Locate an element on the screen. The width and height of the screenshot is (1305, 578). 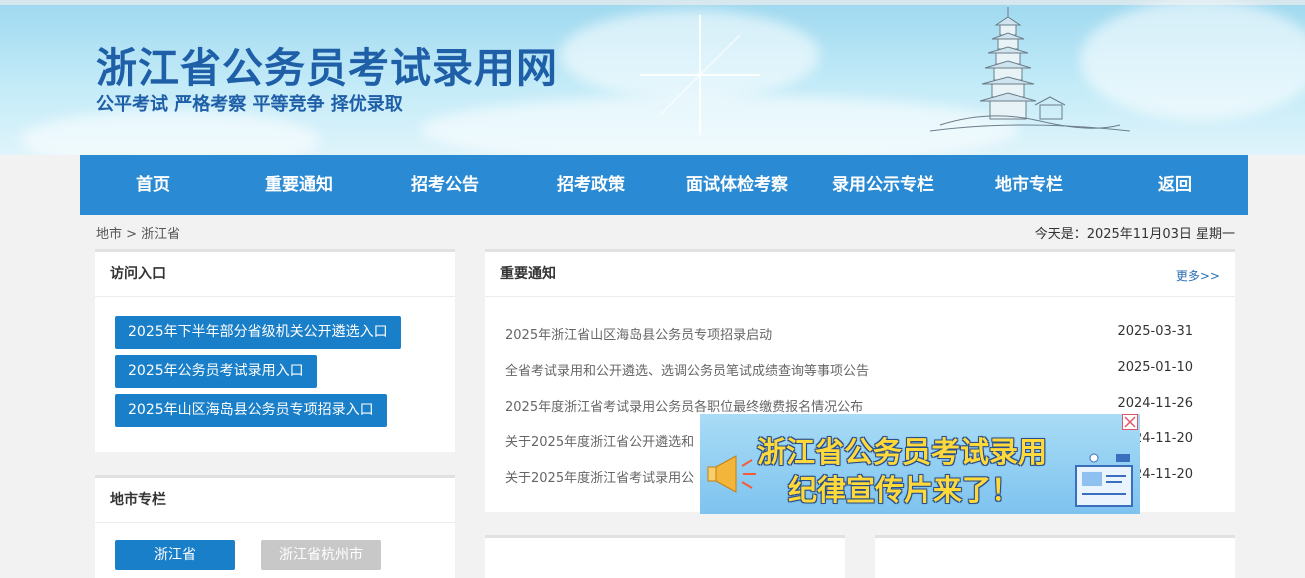
nav-recruitment-announcements: 招考公告 is located at coordinates (445, 185).